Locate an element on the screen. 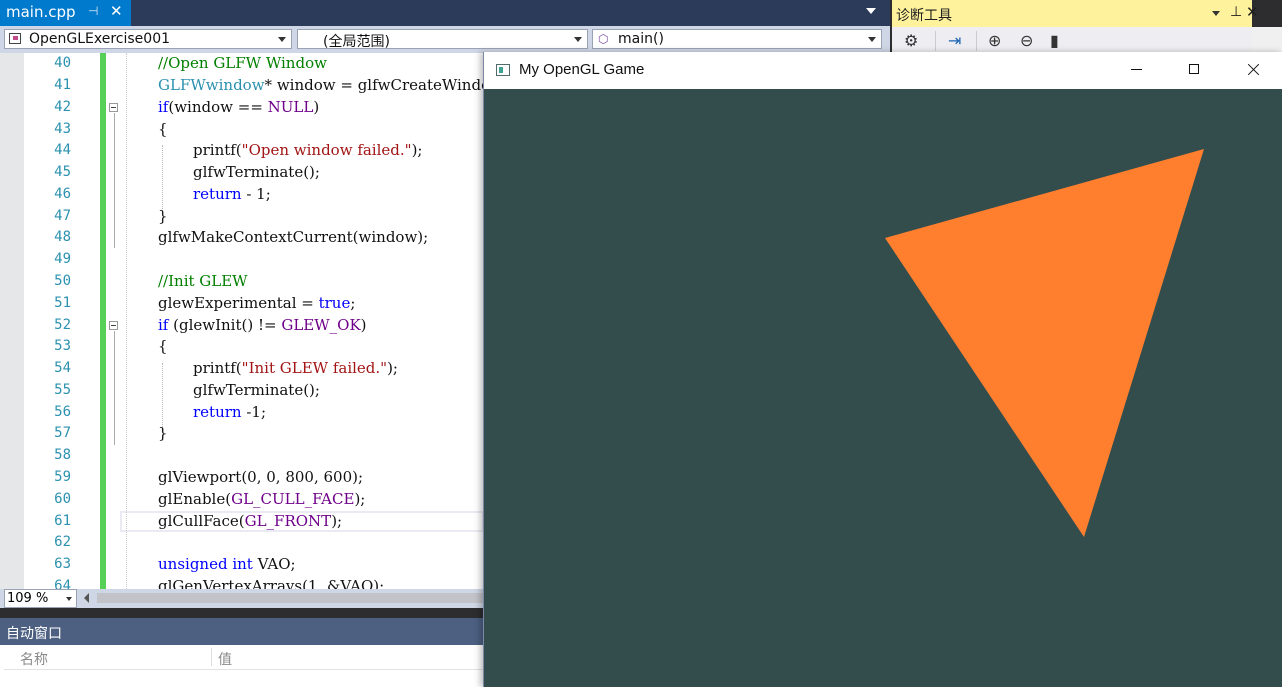 Image resolution: width=1282 pixels, height=687 pixels. project-combo: OpenGLExercise001 is located at coordinates (148, 39).